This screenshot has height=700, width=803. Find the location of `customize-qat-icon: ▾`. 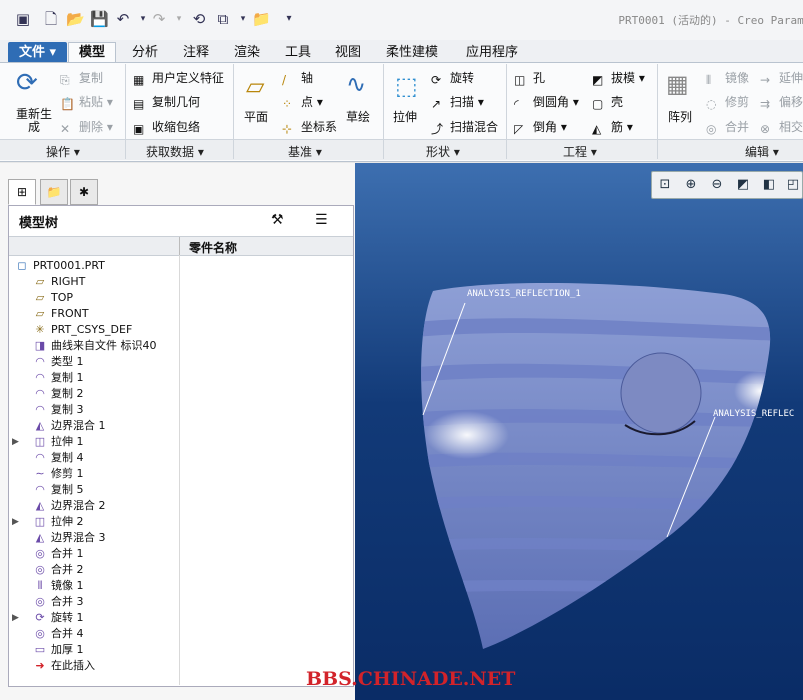

customize-qat-icon: ▾ is located at coordinates (289, 19).